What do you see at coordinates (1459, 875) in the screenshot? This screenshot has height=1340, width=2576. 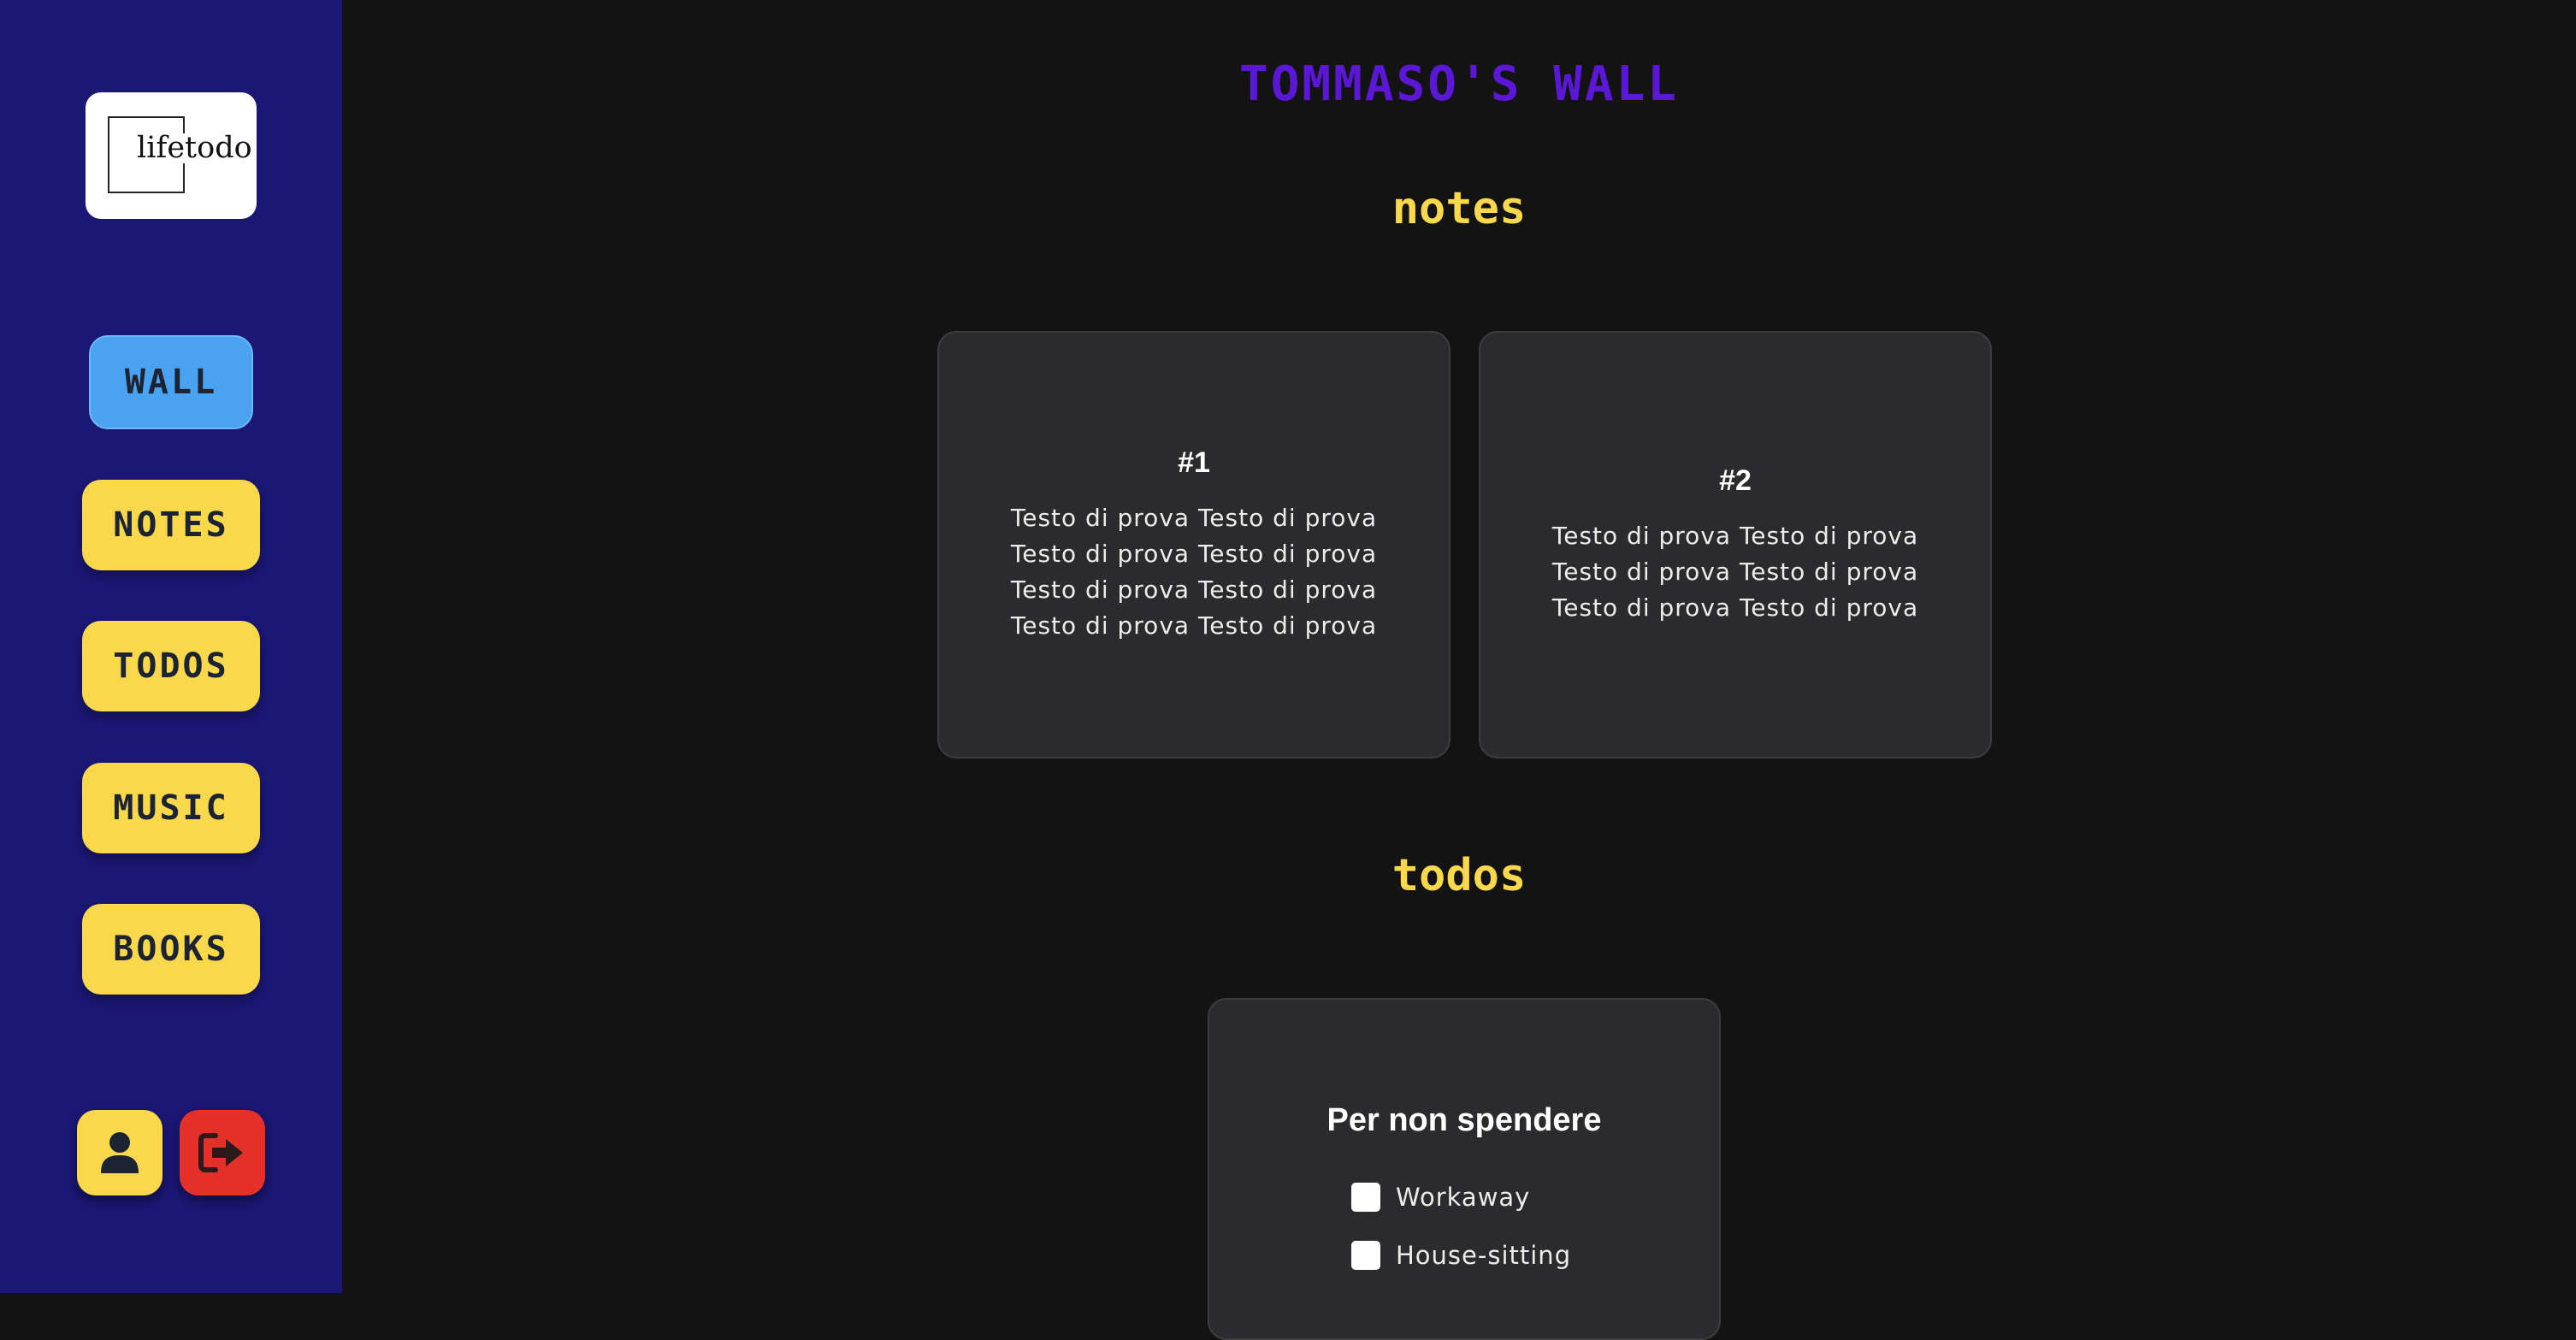 I see `todos-section-heading: todos` at bounding box center [1459, 875].